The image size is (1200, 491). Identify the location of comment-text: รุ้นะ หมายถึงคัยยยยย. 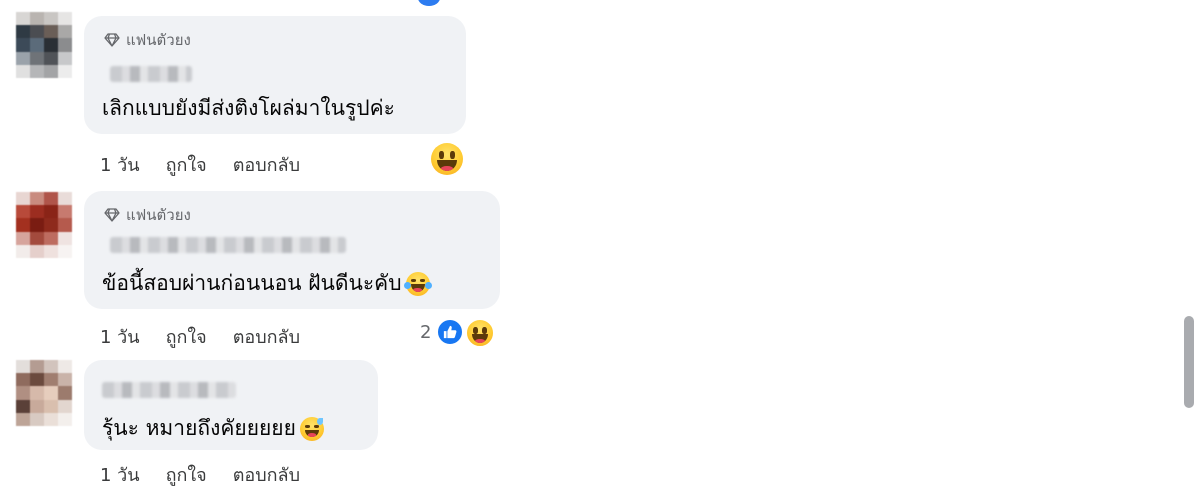
(213, 428).